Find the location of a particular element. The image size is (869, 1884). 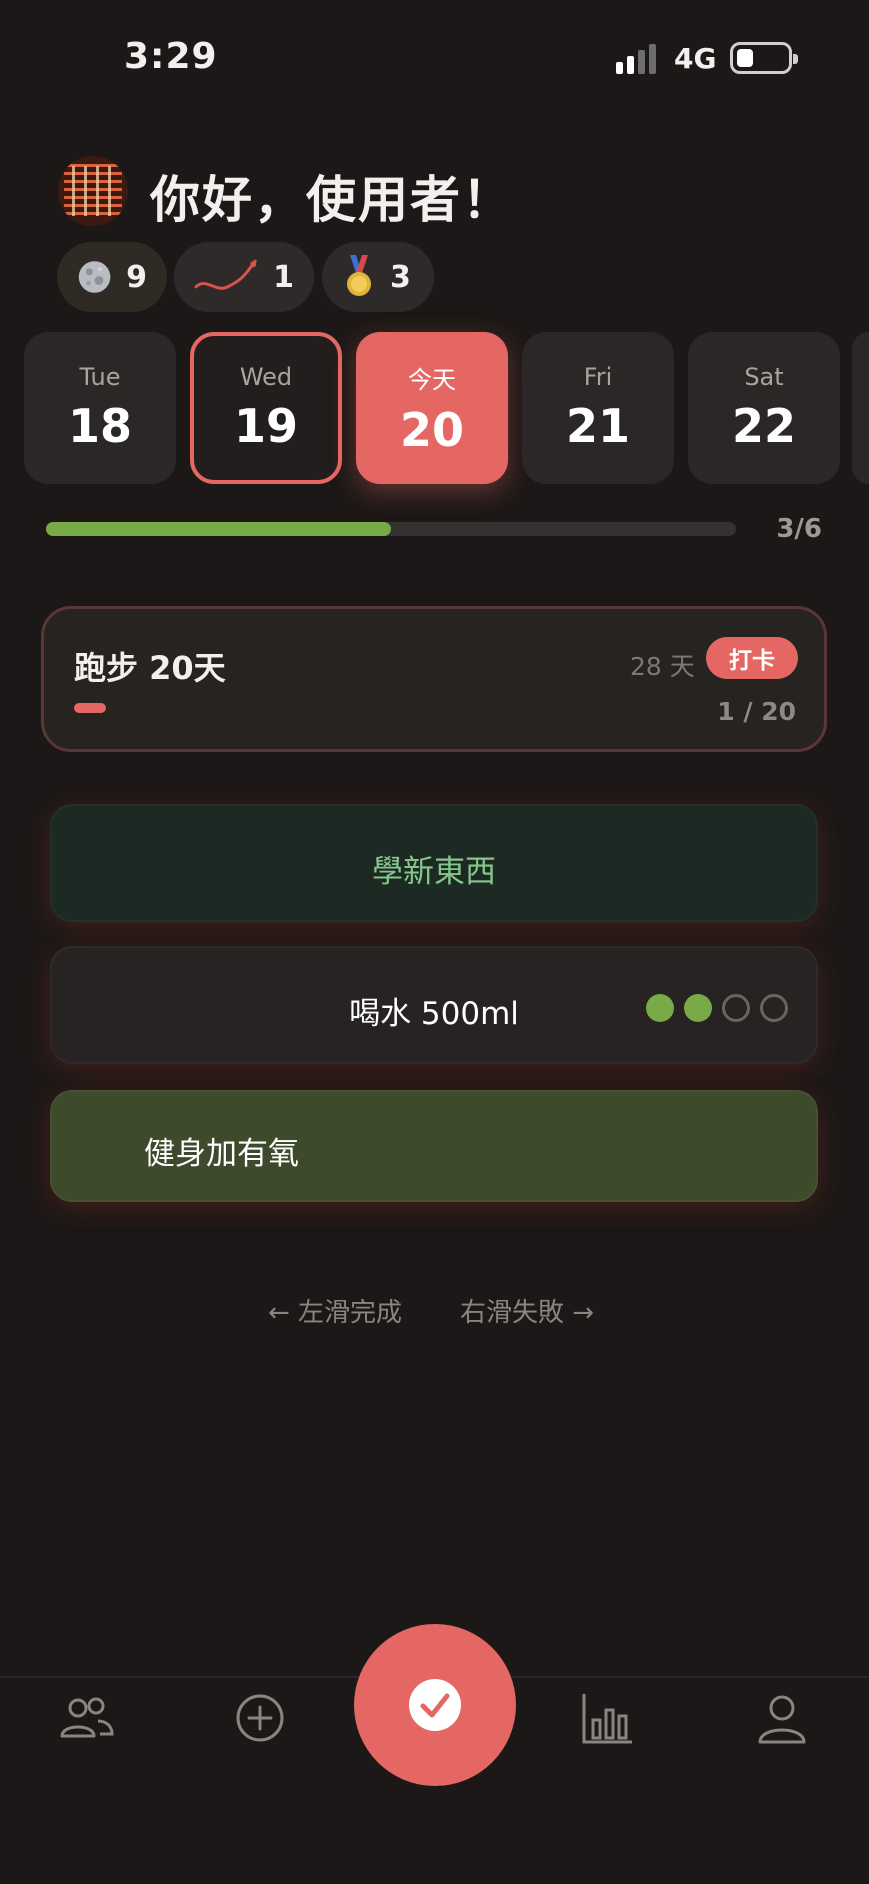

avatar-image is located at coordinates (93, 191).